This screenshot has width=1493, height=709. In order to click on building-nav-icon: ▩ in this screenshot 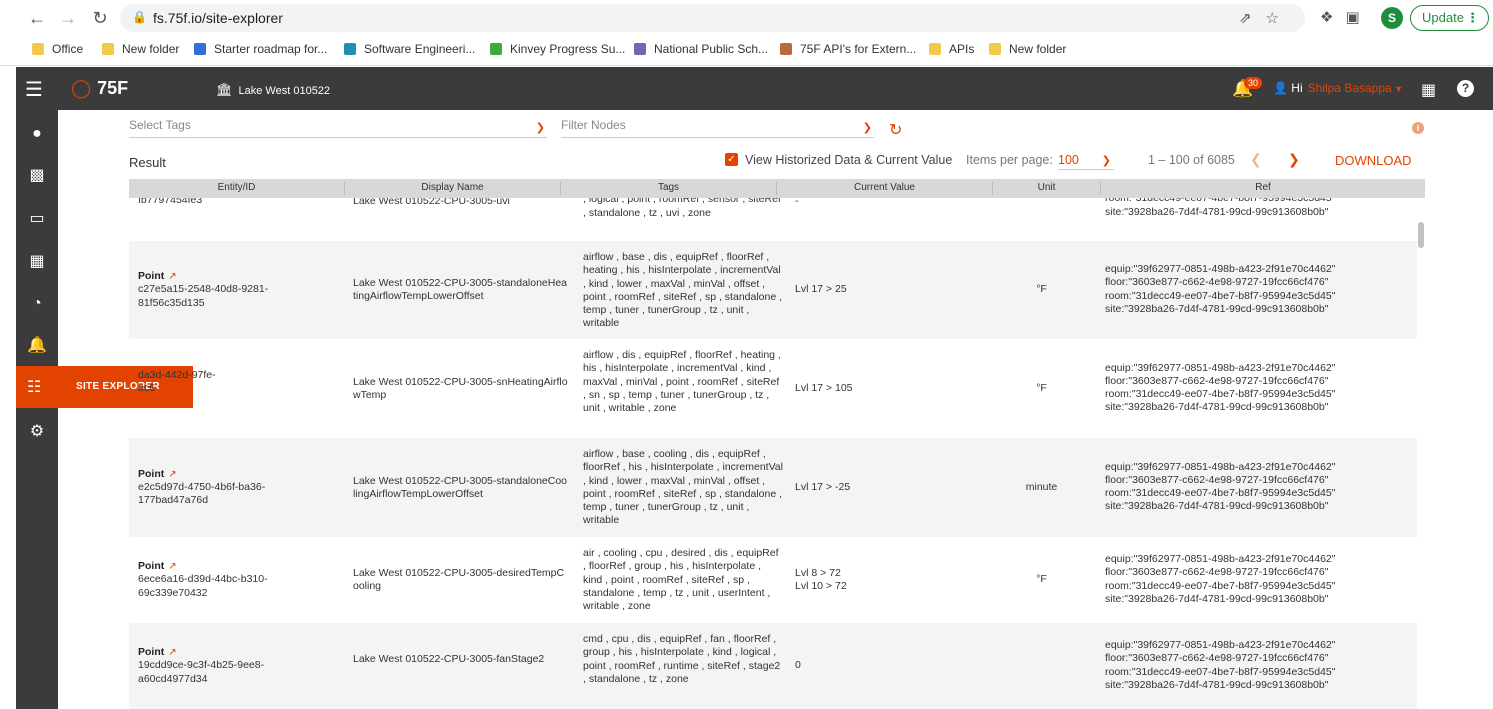, I will do `click(37, 176)`.